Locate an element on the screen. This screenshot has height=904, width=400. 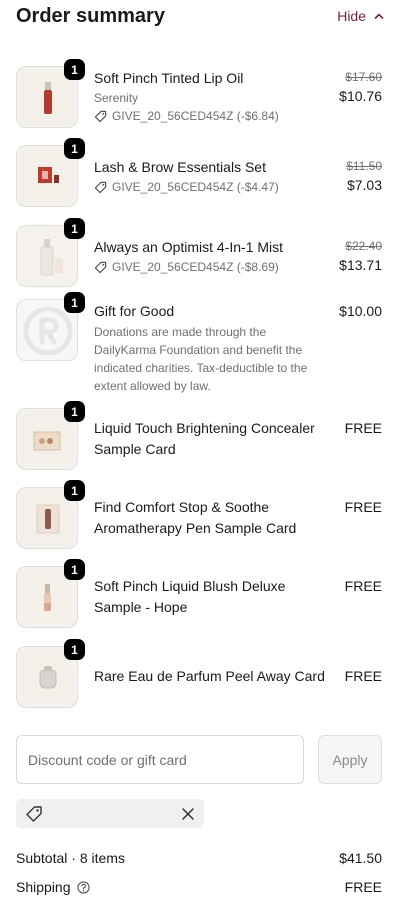
close-icon is located at coordinates (188, 814).